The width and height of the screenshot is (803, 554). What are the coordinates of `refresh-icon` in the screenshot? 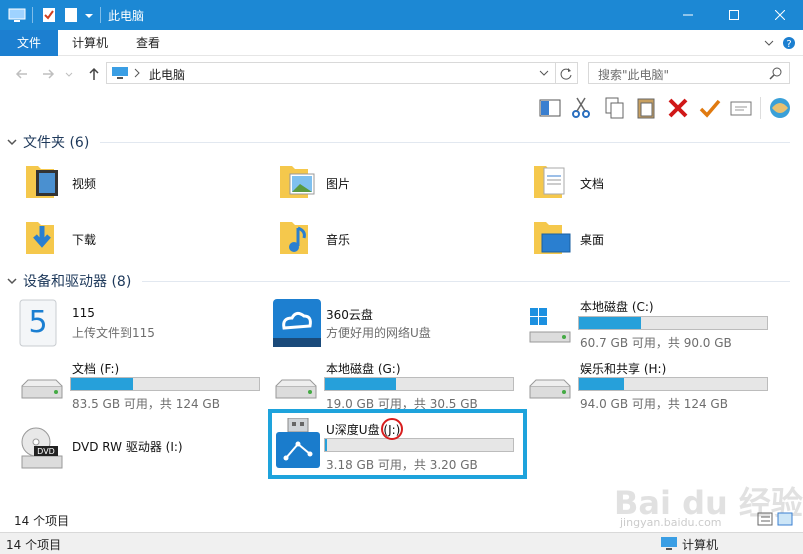 It's located at (566, 74).